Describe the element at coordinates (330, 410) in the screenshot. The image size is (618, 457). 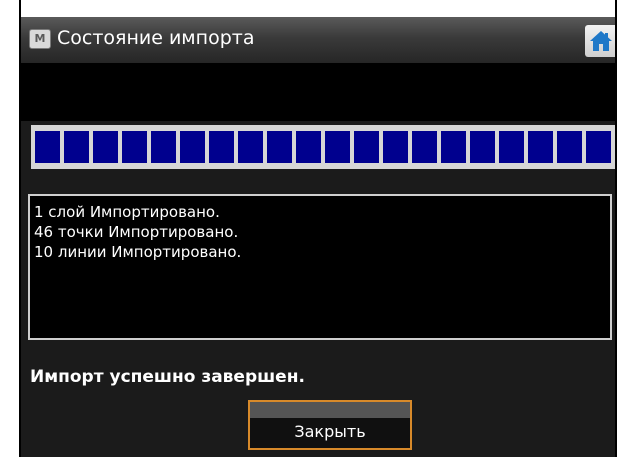
I see `close-button-highlight` at that location.